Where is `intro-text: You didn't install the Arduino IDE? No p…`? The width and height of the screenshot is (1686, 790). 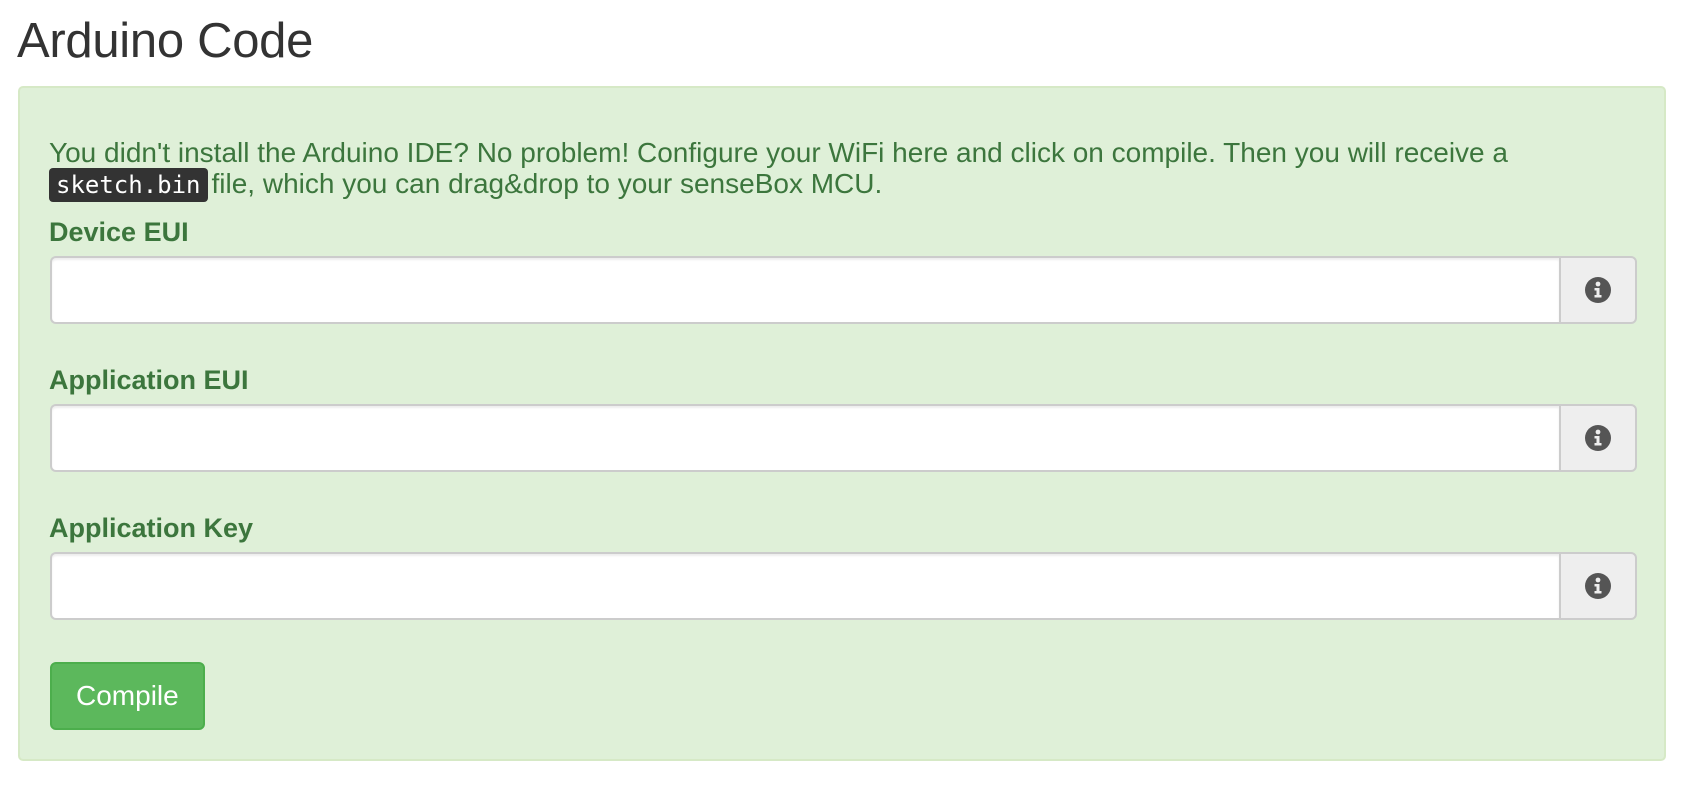
intro-text: You didn't install the Arduino IDE? No p… is located at coordinates (844, 170).